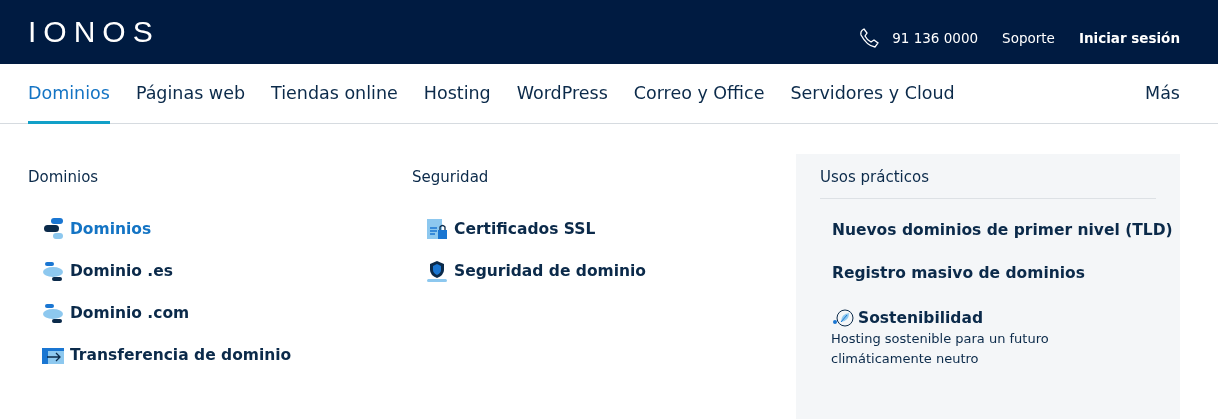 This screenshot has width=1218, height=419. I want to click on more-tab: Más, so click(1162, 94).